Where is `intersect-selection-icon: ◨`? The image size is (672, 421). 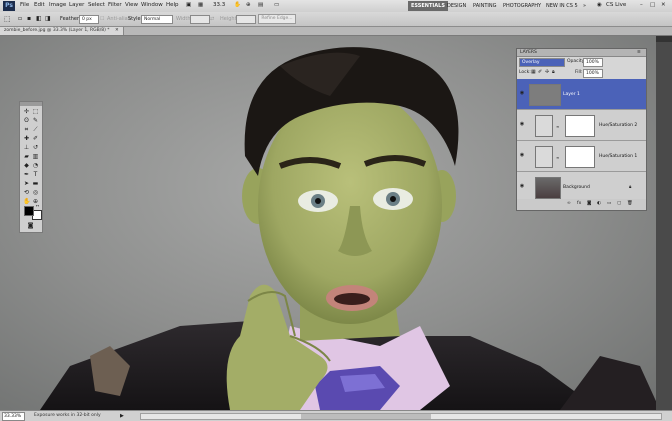
intersect-selection-icon: ◨ is located at coordinates (48, 18).